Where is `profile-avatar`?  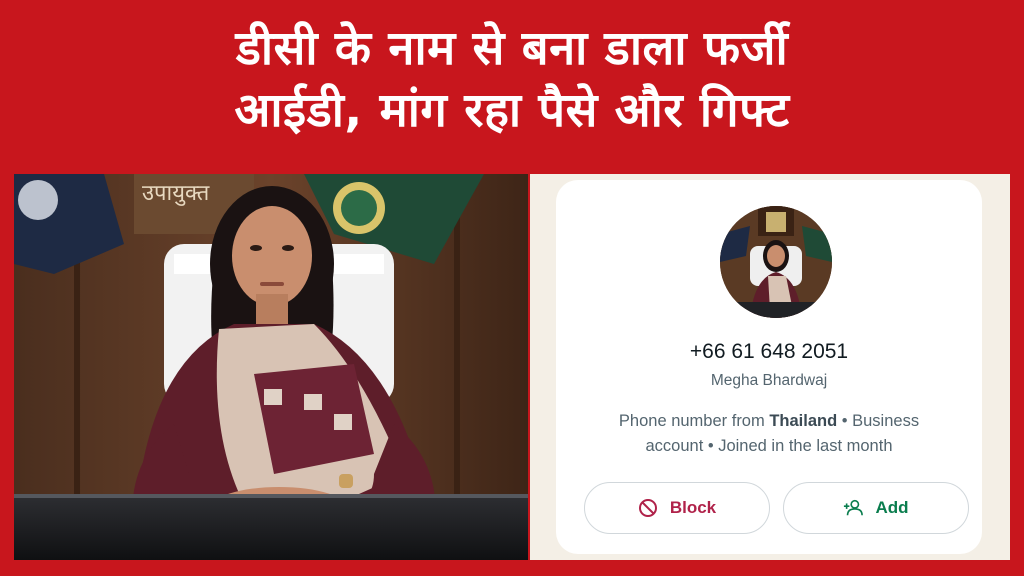
profile-avatar is located at coordinates (776, 262).